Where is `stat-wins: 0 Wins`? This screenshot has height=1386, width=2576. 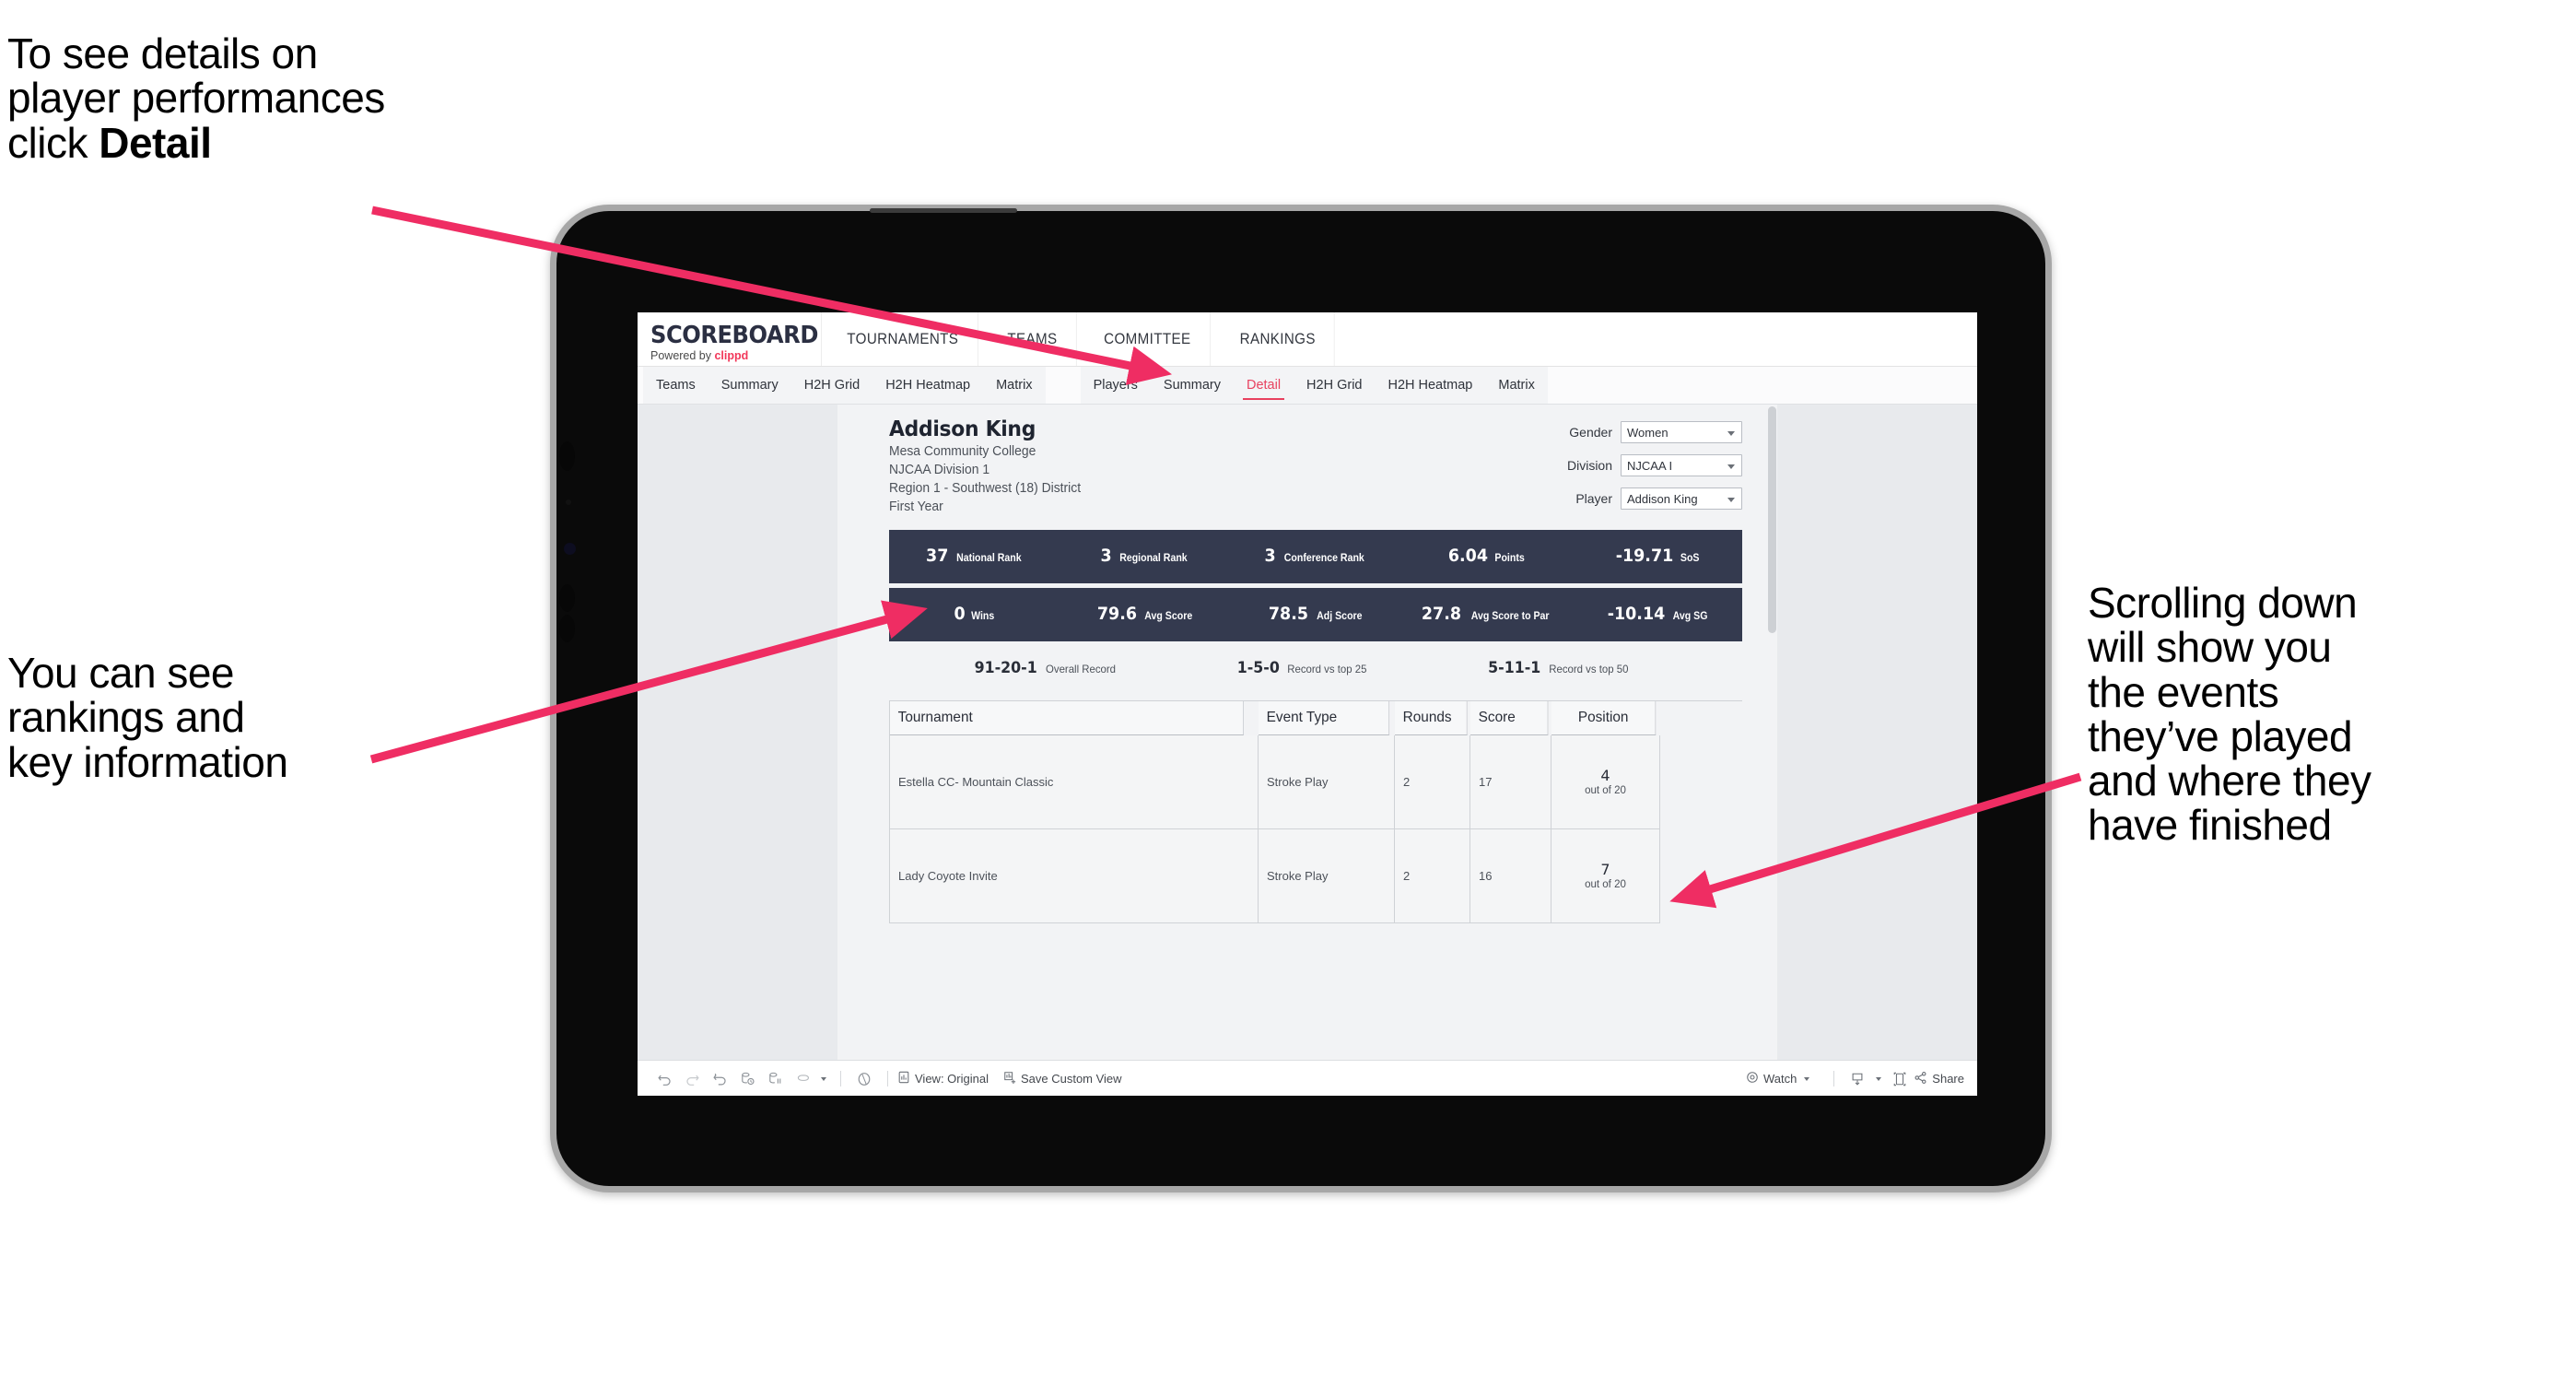 stat-wins: 0 Wins is located at coordinates (975, 614).